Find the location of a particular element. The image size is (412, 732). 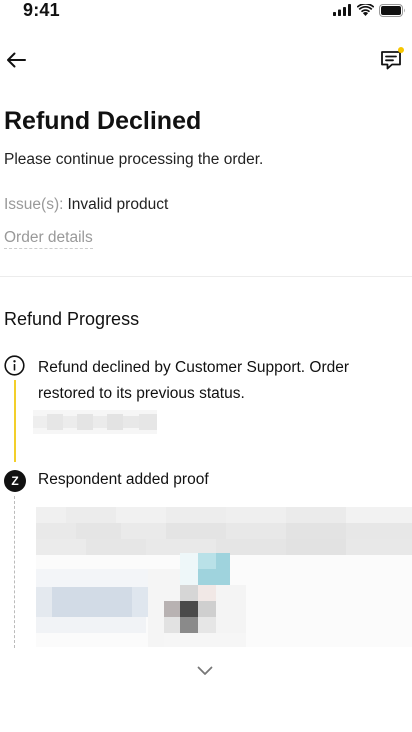

status-time: 9:41 is located at coordinates (41, 10).